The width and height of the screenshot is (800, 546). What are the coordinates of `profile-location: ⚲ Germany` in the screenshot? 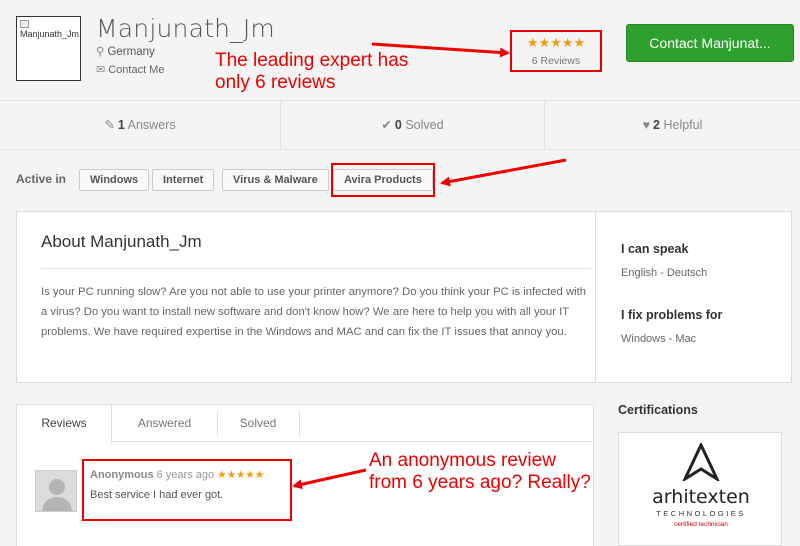 It's located at (125, 51).